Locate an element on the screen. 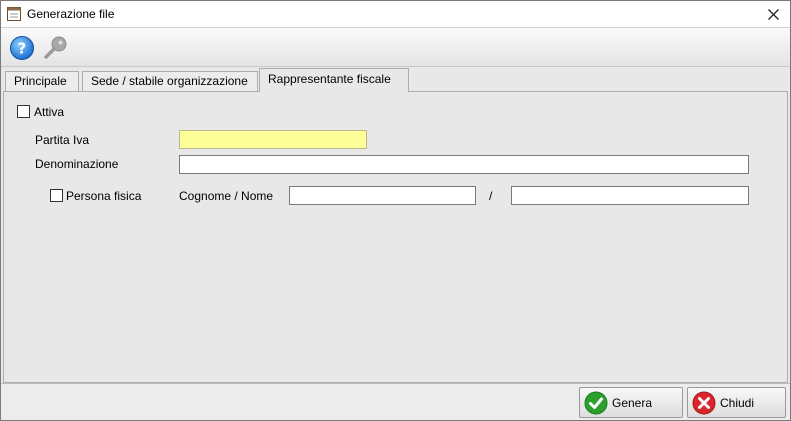 The width and height of the screenshot is (791, 421). attiva-label: Attiva is located at coordinates (49, 112).